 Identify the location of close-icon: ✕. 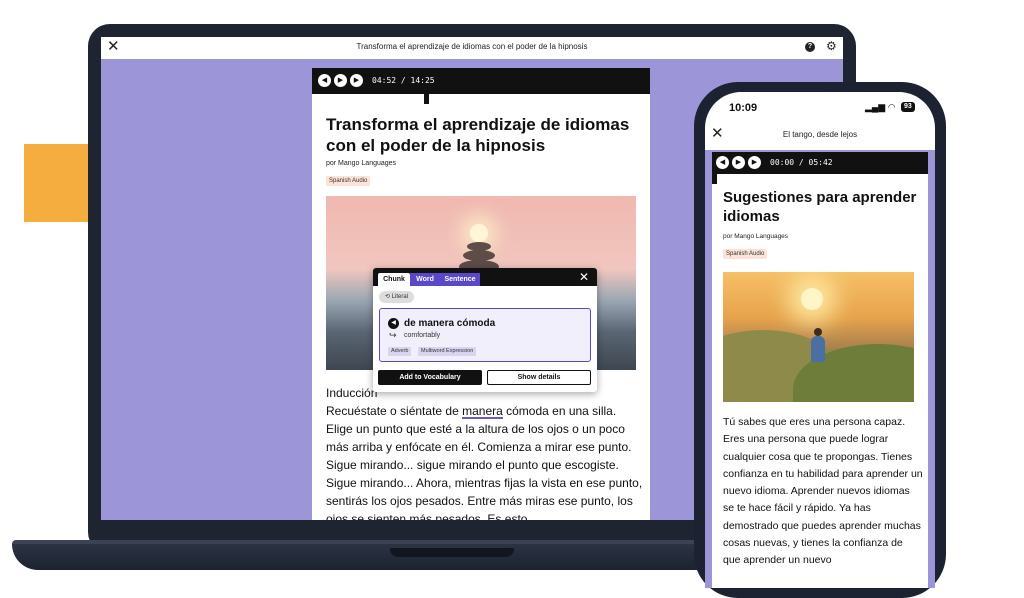
(584, 277).